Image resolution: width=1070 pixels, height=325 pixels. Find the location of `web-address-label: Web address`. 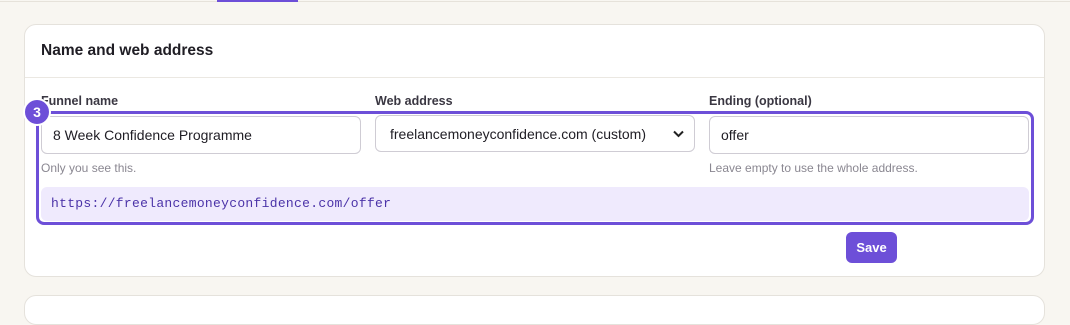

web-address-label: Web address is located at coordinates (414, 101).